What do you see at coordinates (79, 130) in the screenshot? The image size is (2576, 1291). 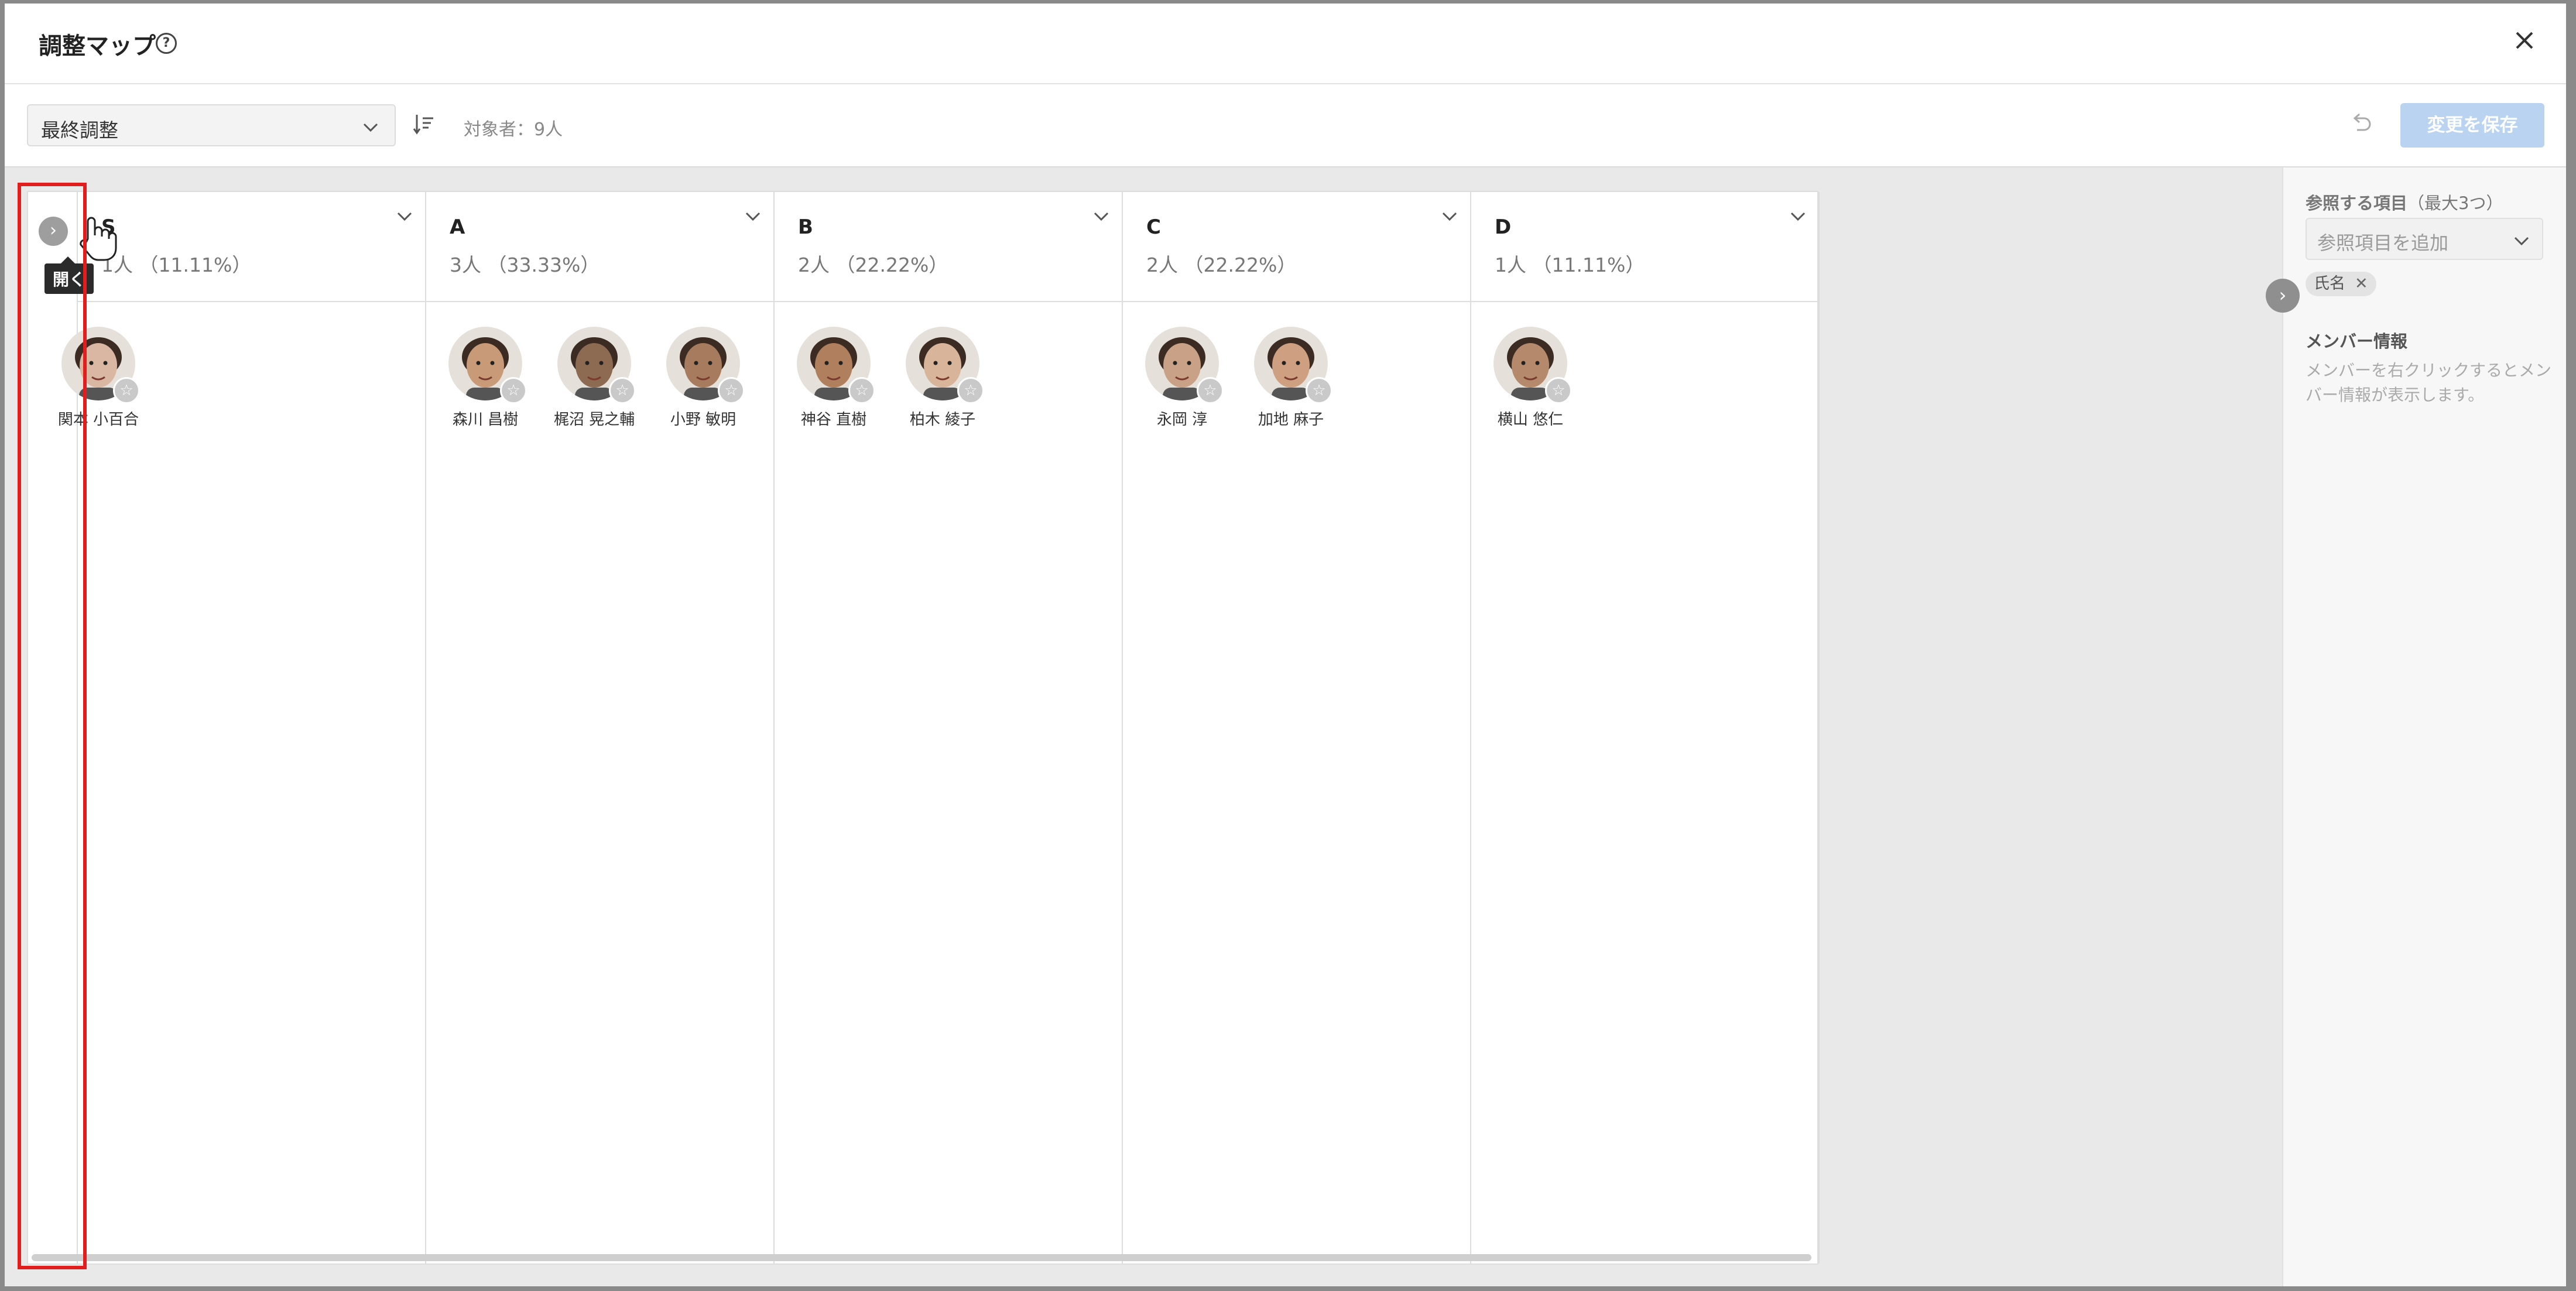 I see `adjustment-stage-value: 最終調整` at bounding box center [79, 130].